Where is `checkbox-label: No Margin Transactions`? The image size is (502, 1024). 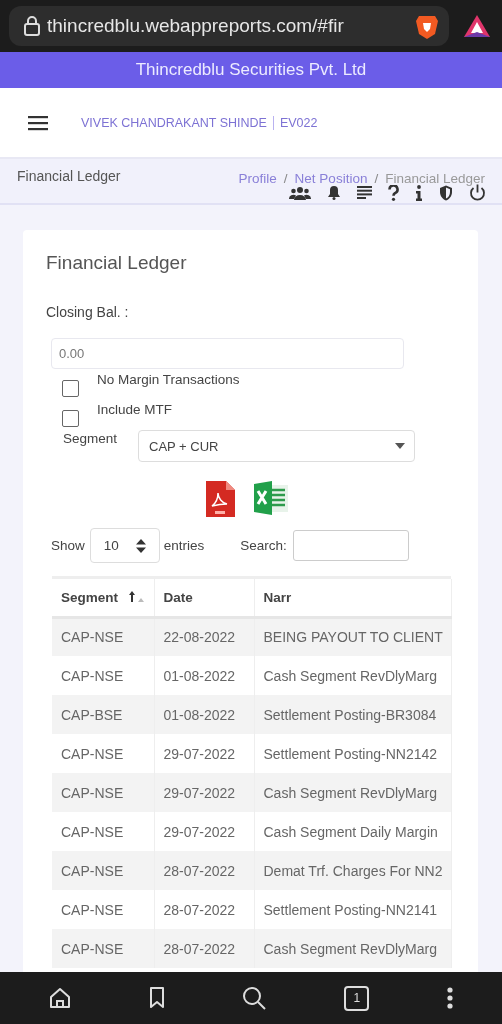
checkbox-label: No Margin Transactions is located at coordinates (168, 379).